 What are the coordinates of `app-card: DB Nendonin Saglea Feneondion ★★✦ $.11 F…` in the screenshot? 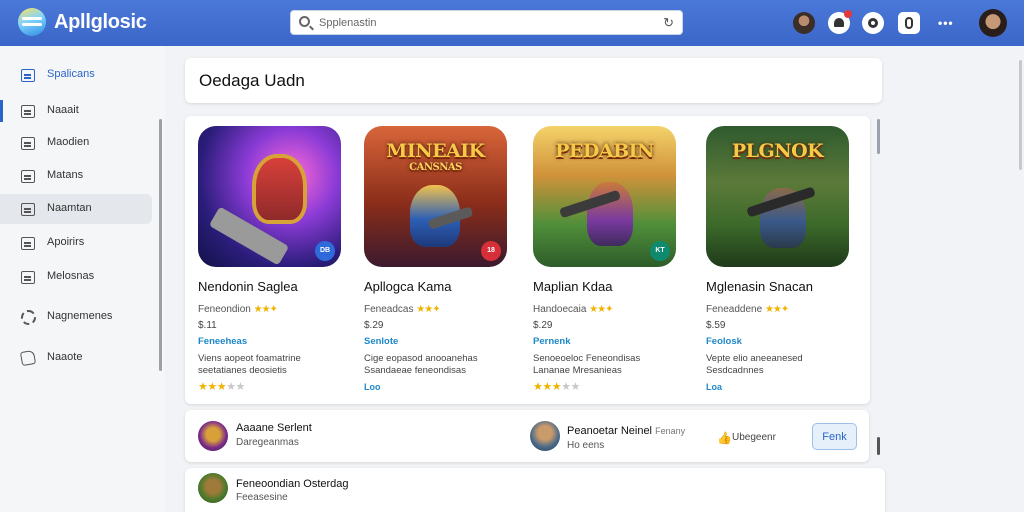 It's located at (273, 259).